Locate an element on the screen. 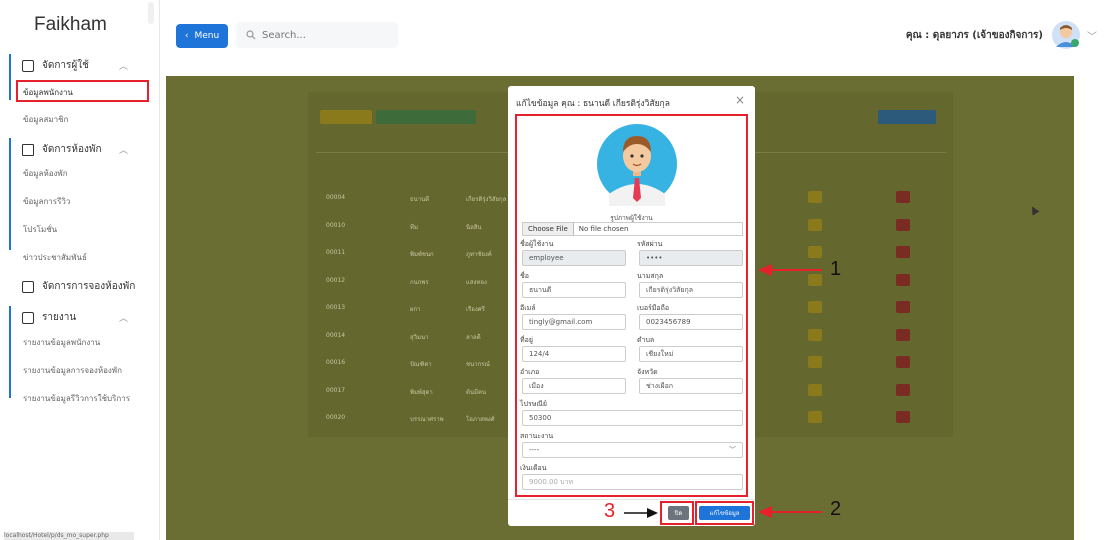  annotation-number-1: 1 is located at coordinates (836, 269).